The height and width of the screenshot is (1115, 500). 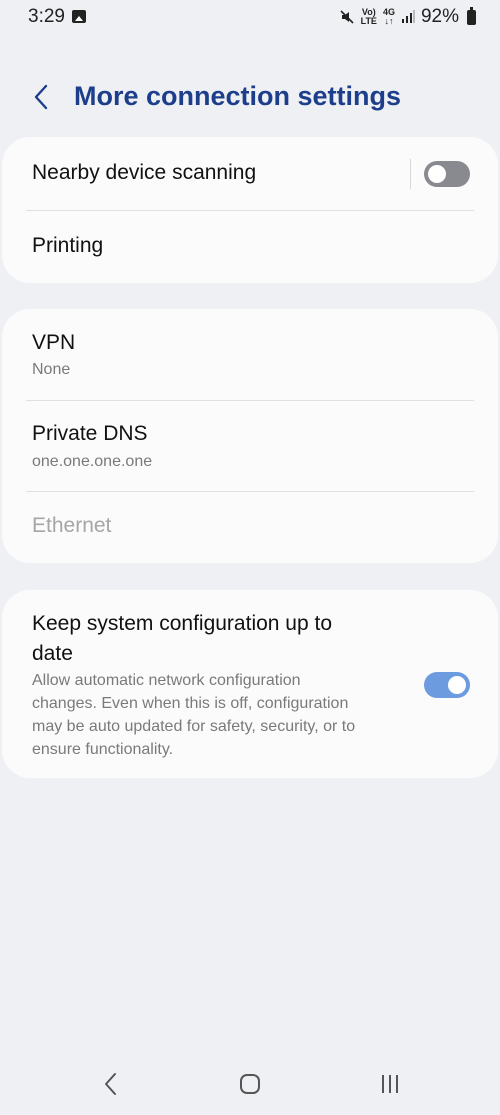 I want to click on system-navigation-bar, so click(x=250, y=1082).